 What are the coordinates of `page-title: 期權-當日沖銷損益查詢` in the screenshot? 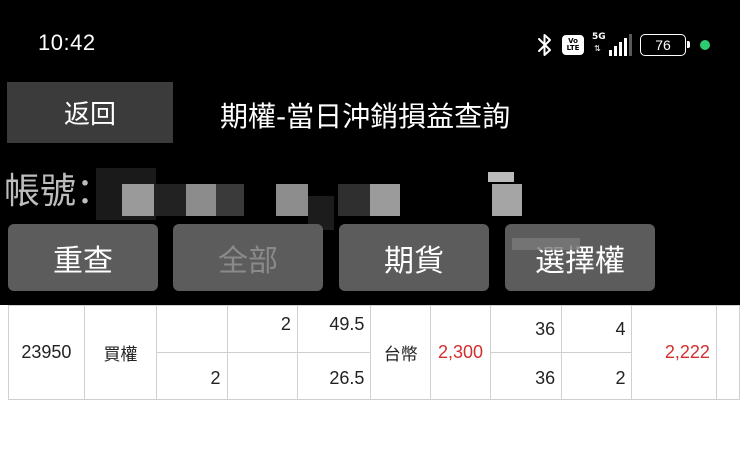 It's located at (365, 116).